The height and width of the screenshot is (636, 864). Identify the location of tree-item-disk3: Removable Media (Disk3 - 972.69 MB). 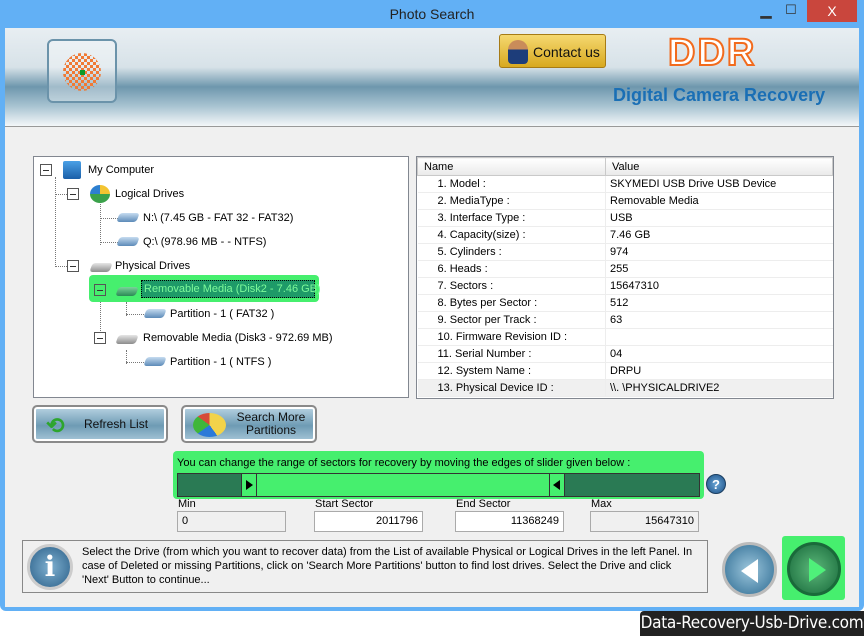
(238, 338).